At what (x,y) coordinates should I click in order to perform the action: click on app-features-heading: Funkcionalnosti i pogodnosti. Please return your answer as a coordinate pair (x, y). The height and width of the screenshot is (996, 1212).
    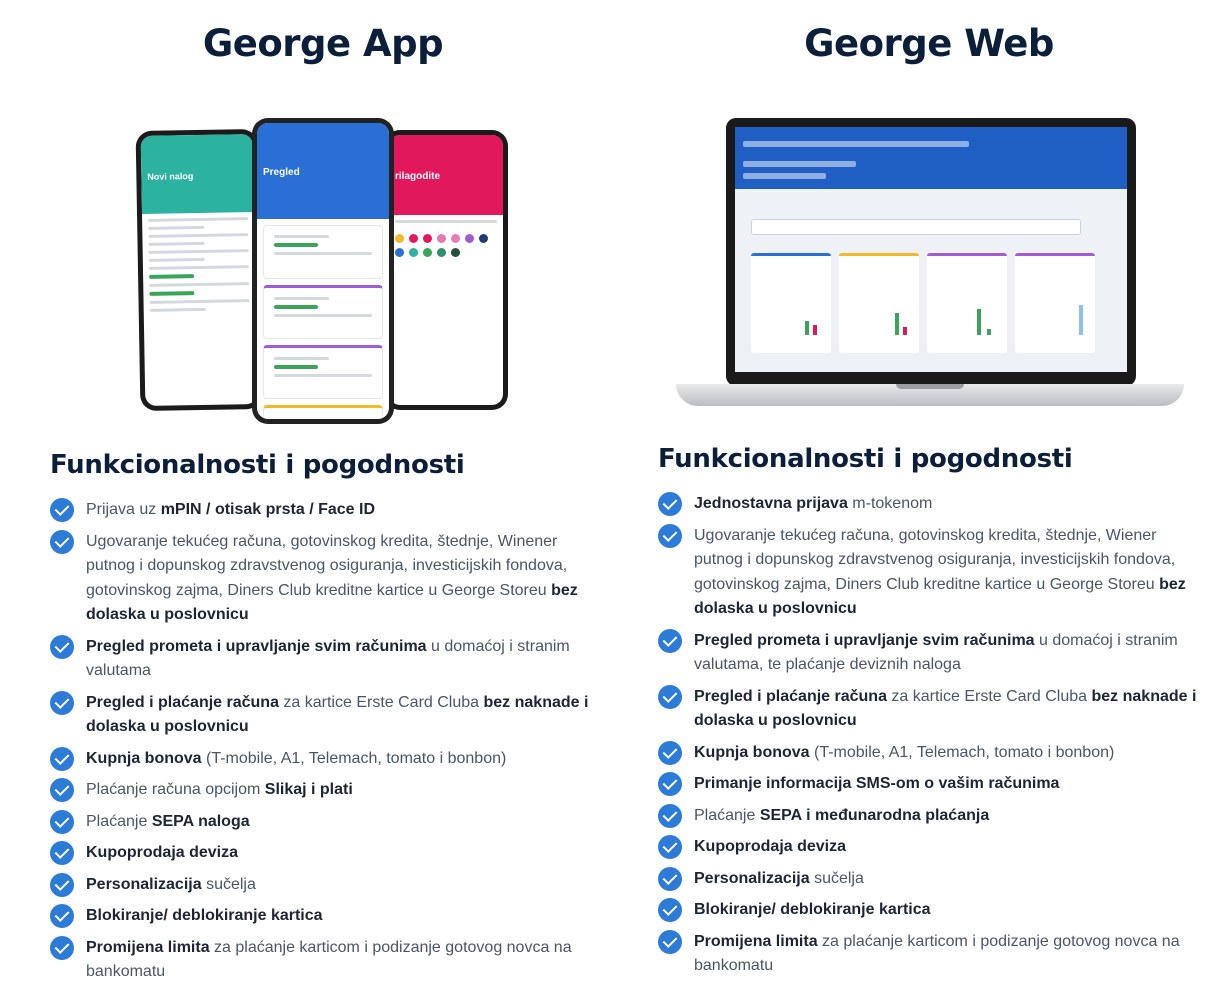
    Looking at the image, I should click on (257, 465).